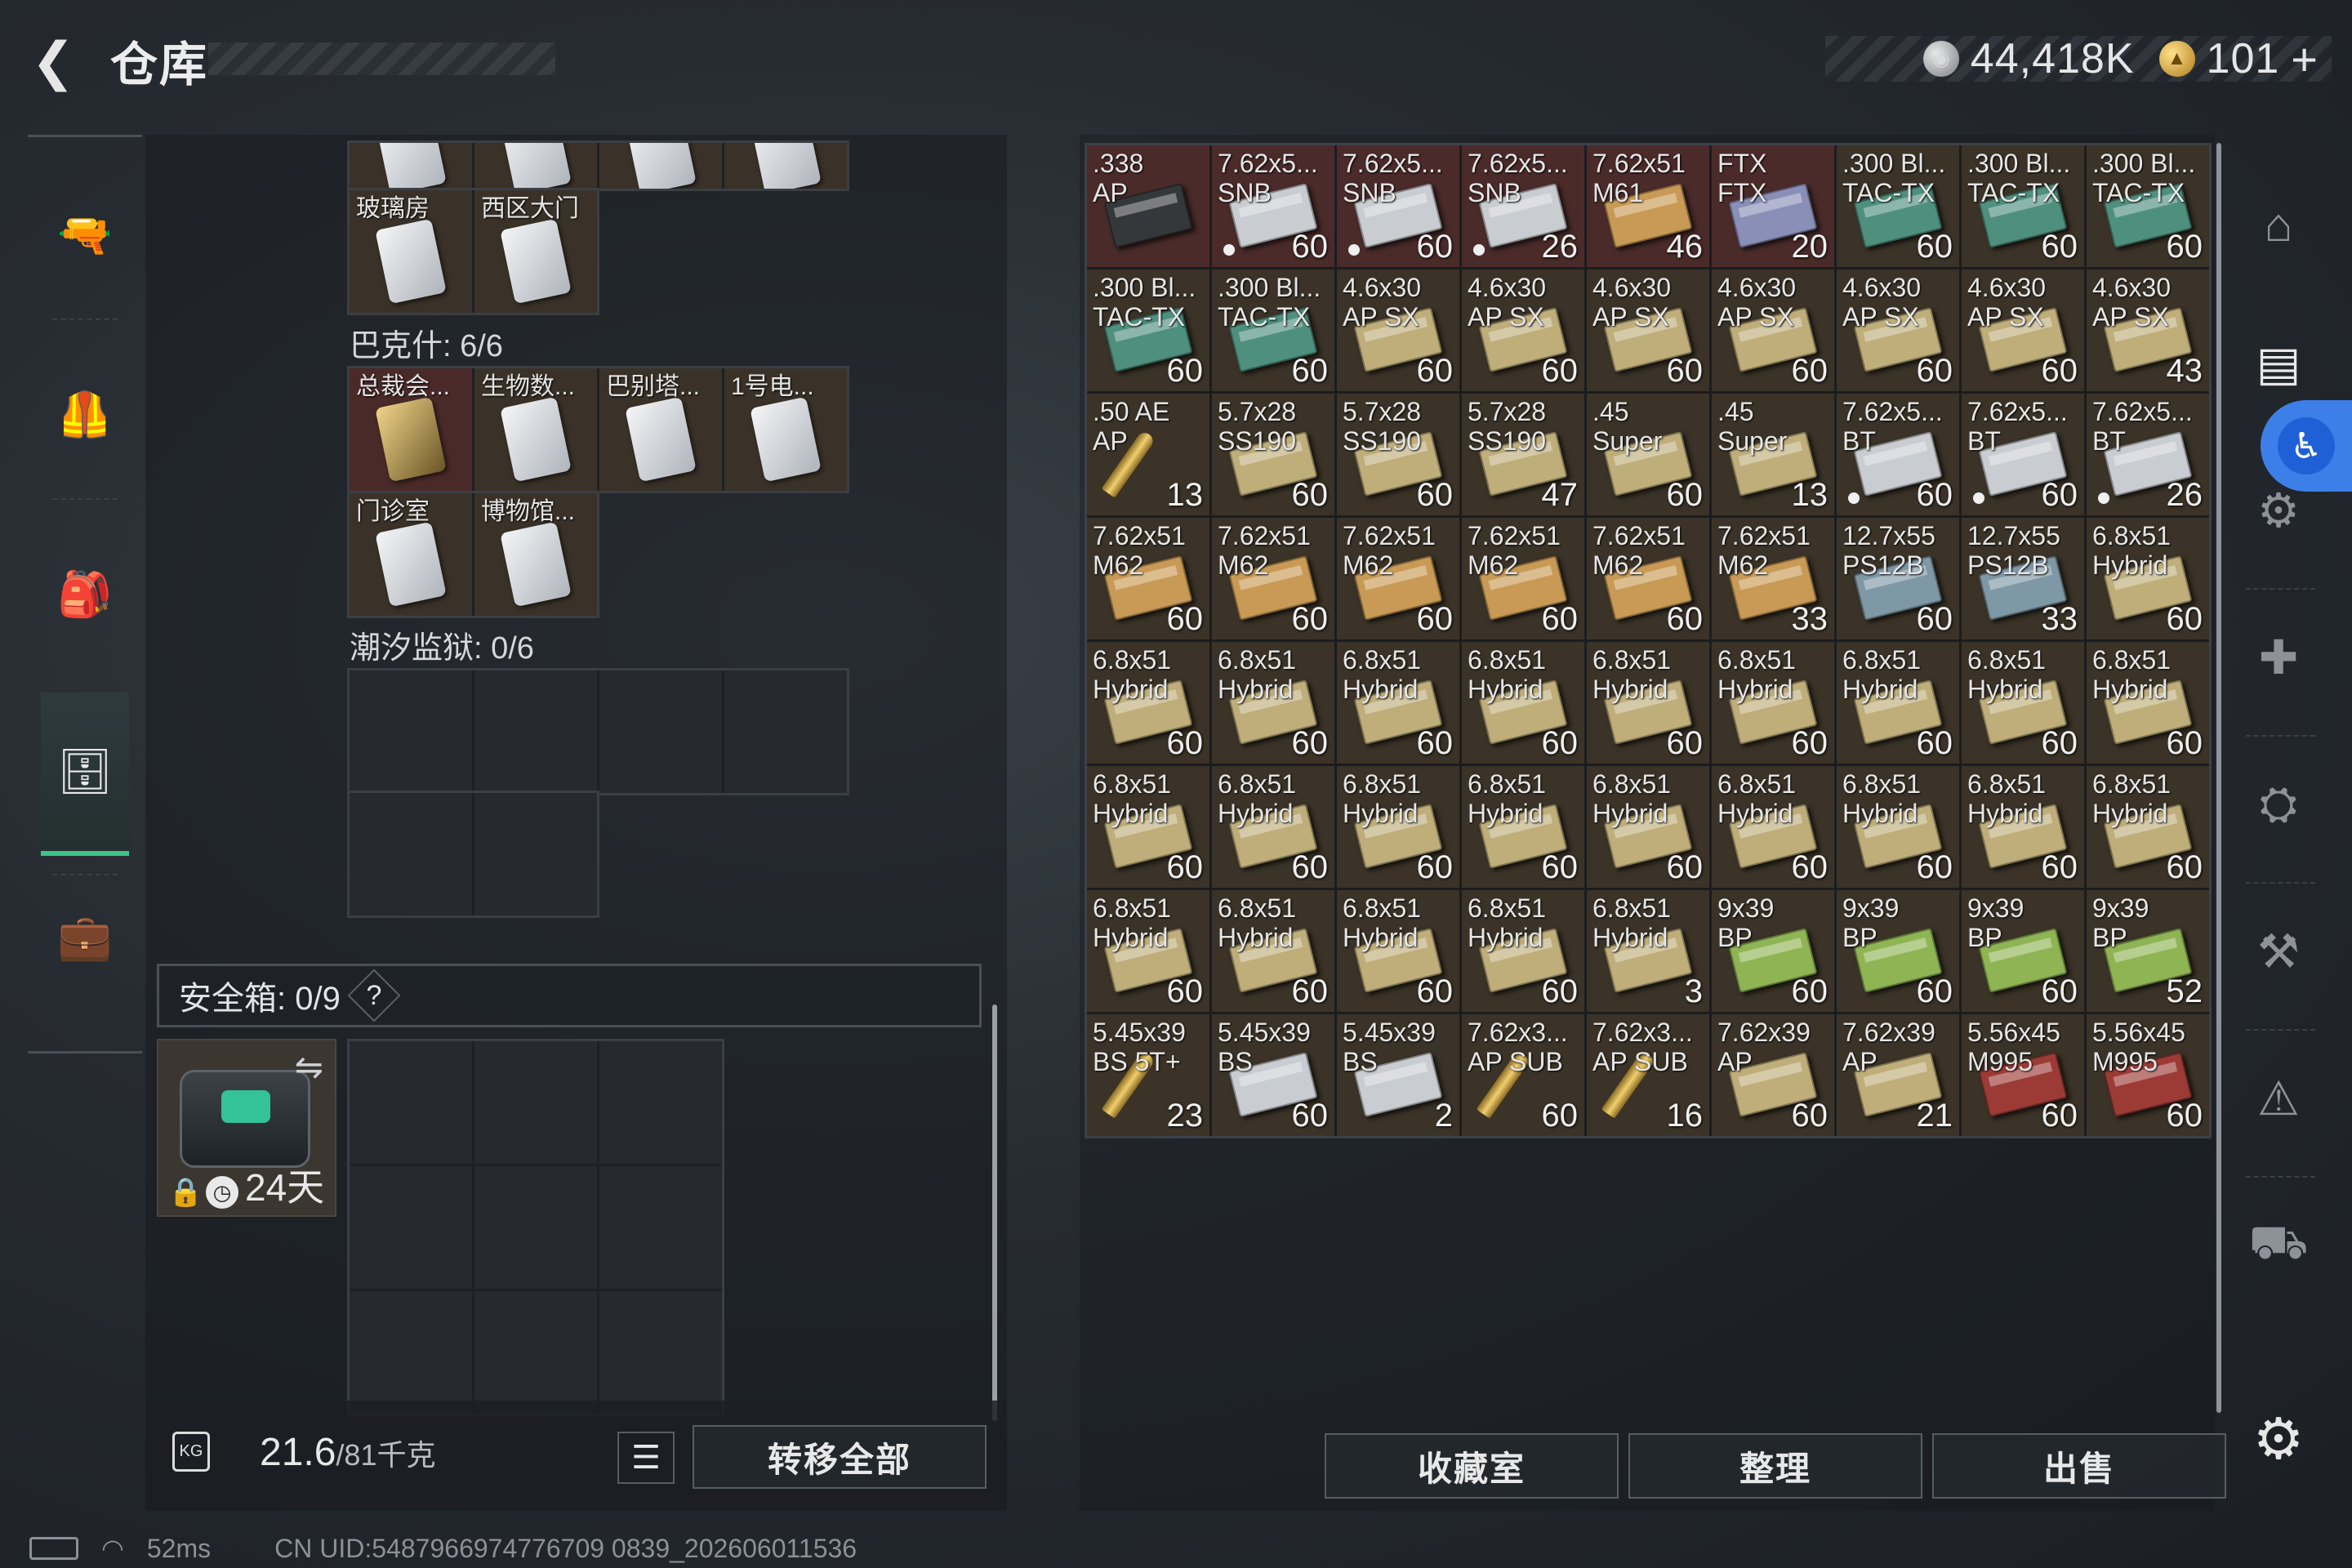 The image size is (2352, 1568). What do you see at coordinates (85, 236) in the screenshot?
I see `nav-weapon: 🔫` at bounding box center [85, 236].